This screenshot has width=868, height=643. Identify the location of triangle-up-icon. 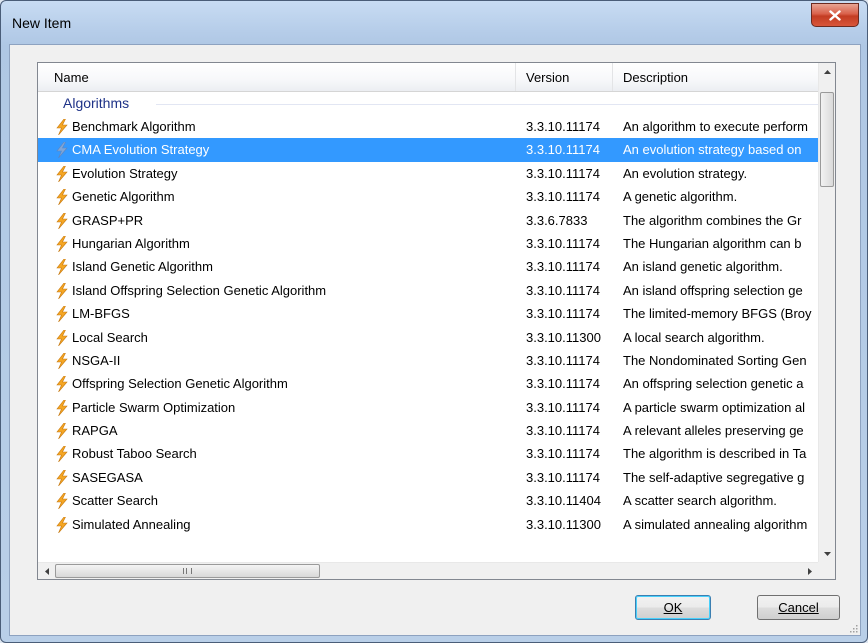
(827, 71).